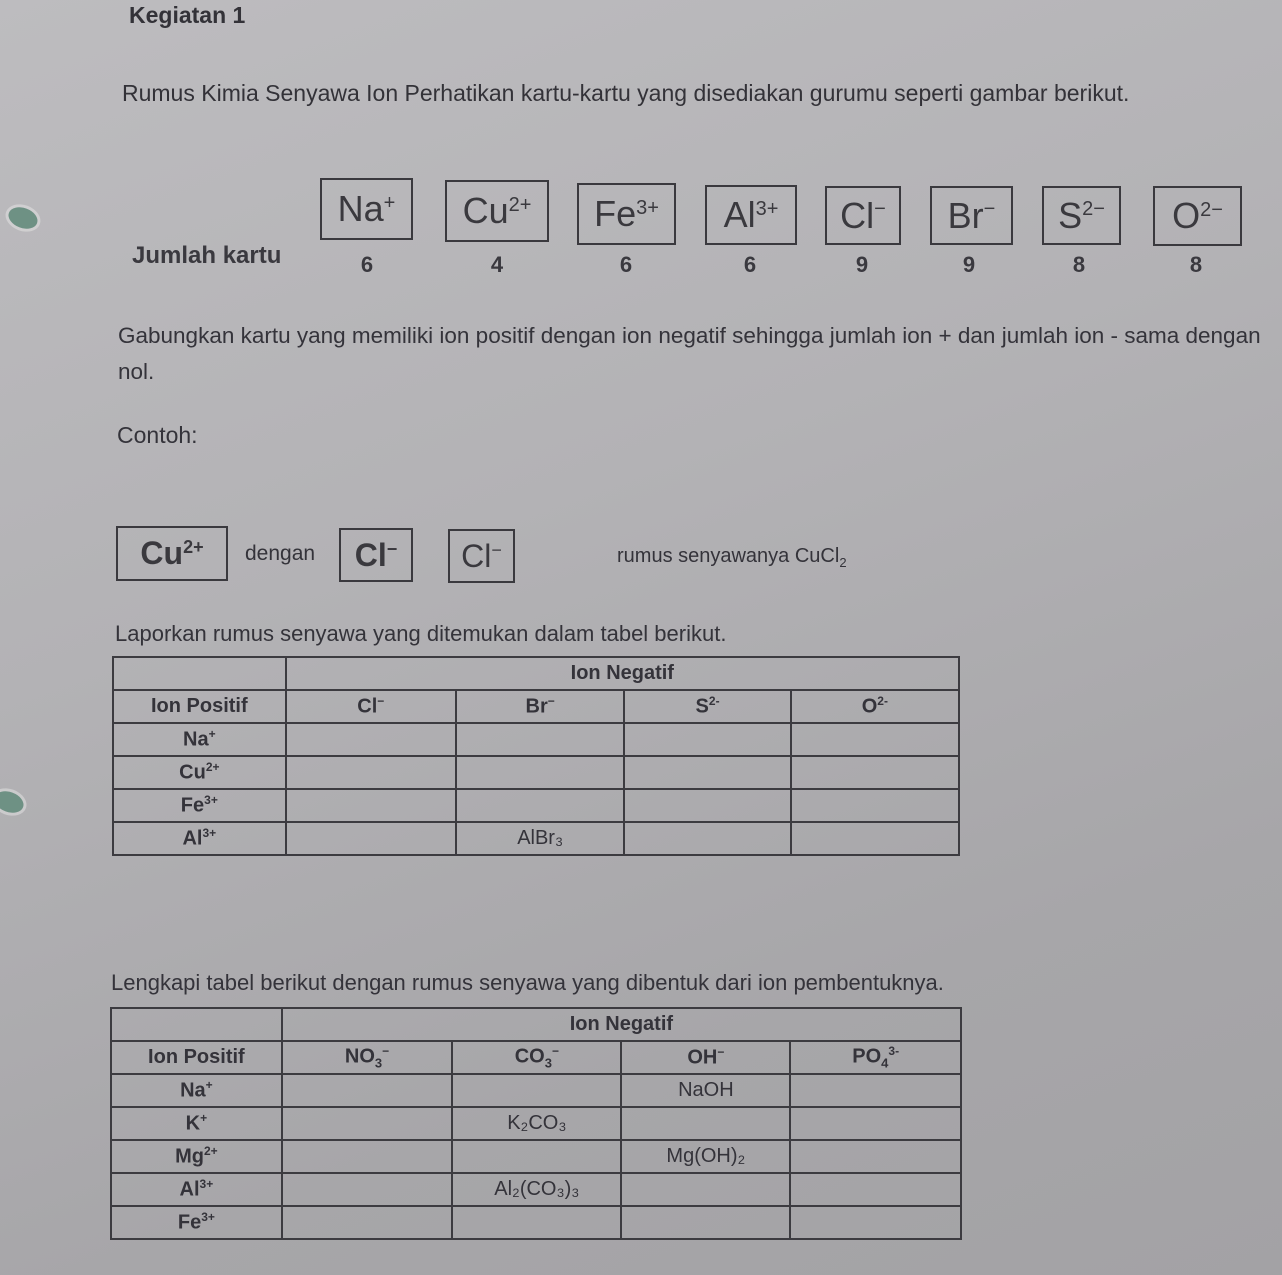 This screenshot has height=1275, width=1282. Describe the element at coordinates (360, 208) in the screenshot. I see `ion-symbol: Na` at that location.